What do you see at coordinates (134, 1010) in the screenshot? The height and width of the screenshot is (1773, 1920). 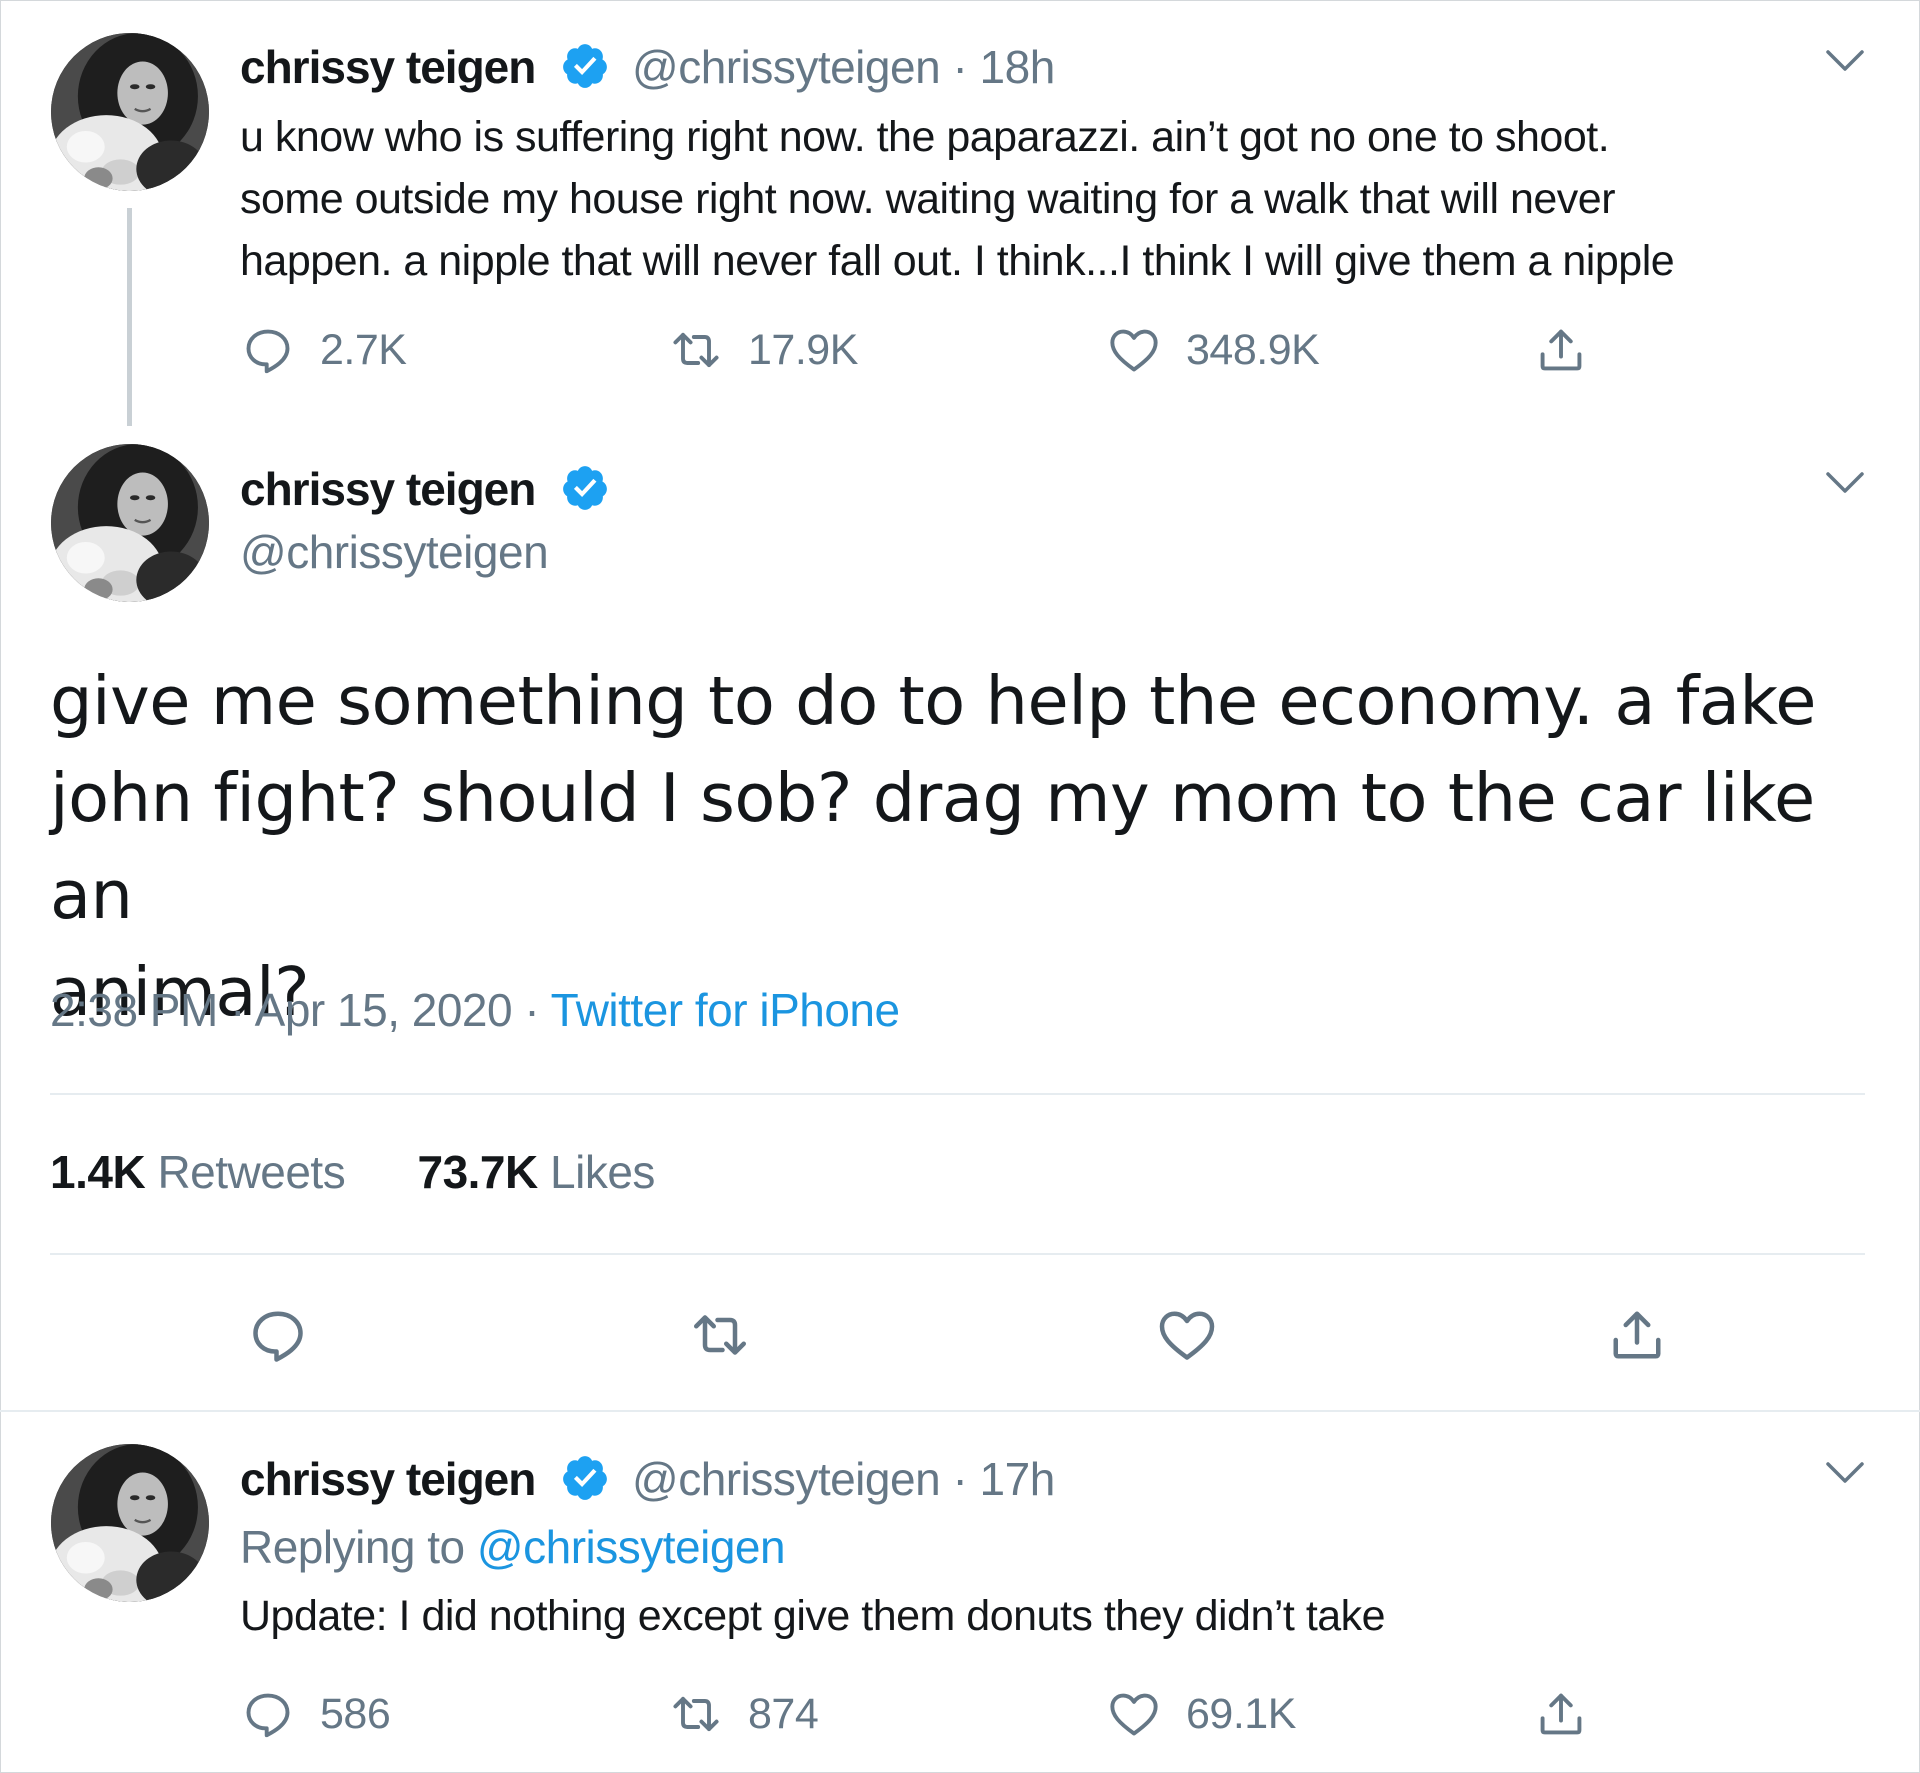 I see `tweet-time: 2:38 PM` at bounding box center [134, 1010].